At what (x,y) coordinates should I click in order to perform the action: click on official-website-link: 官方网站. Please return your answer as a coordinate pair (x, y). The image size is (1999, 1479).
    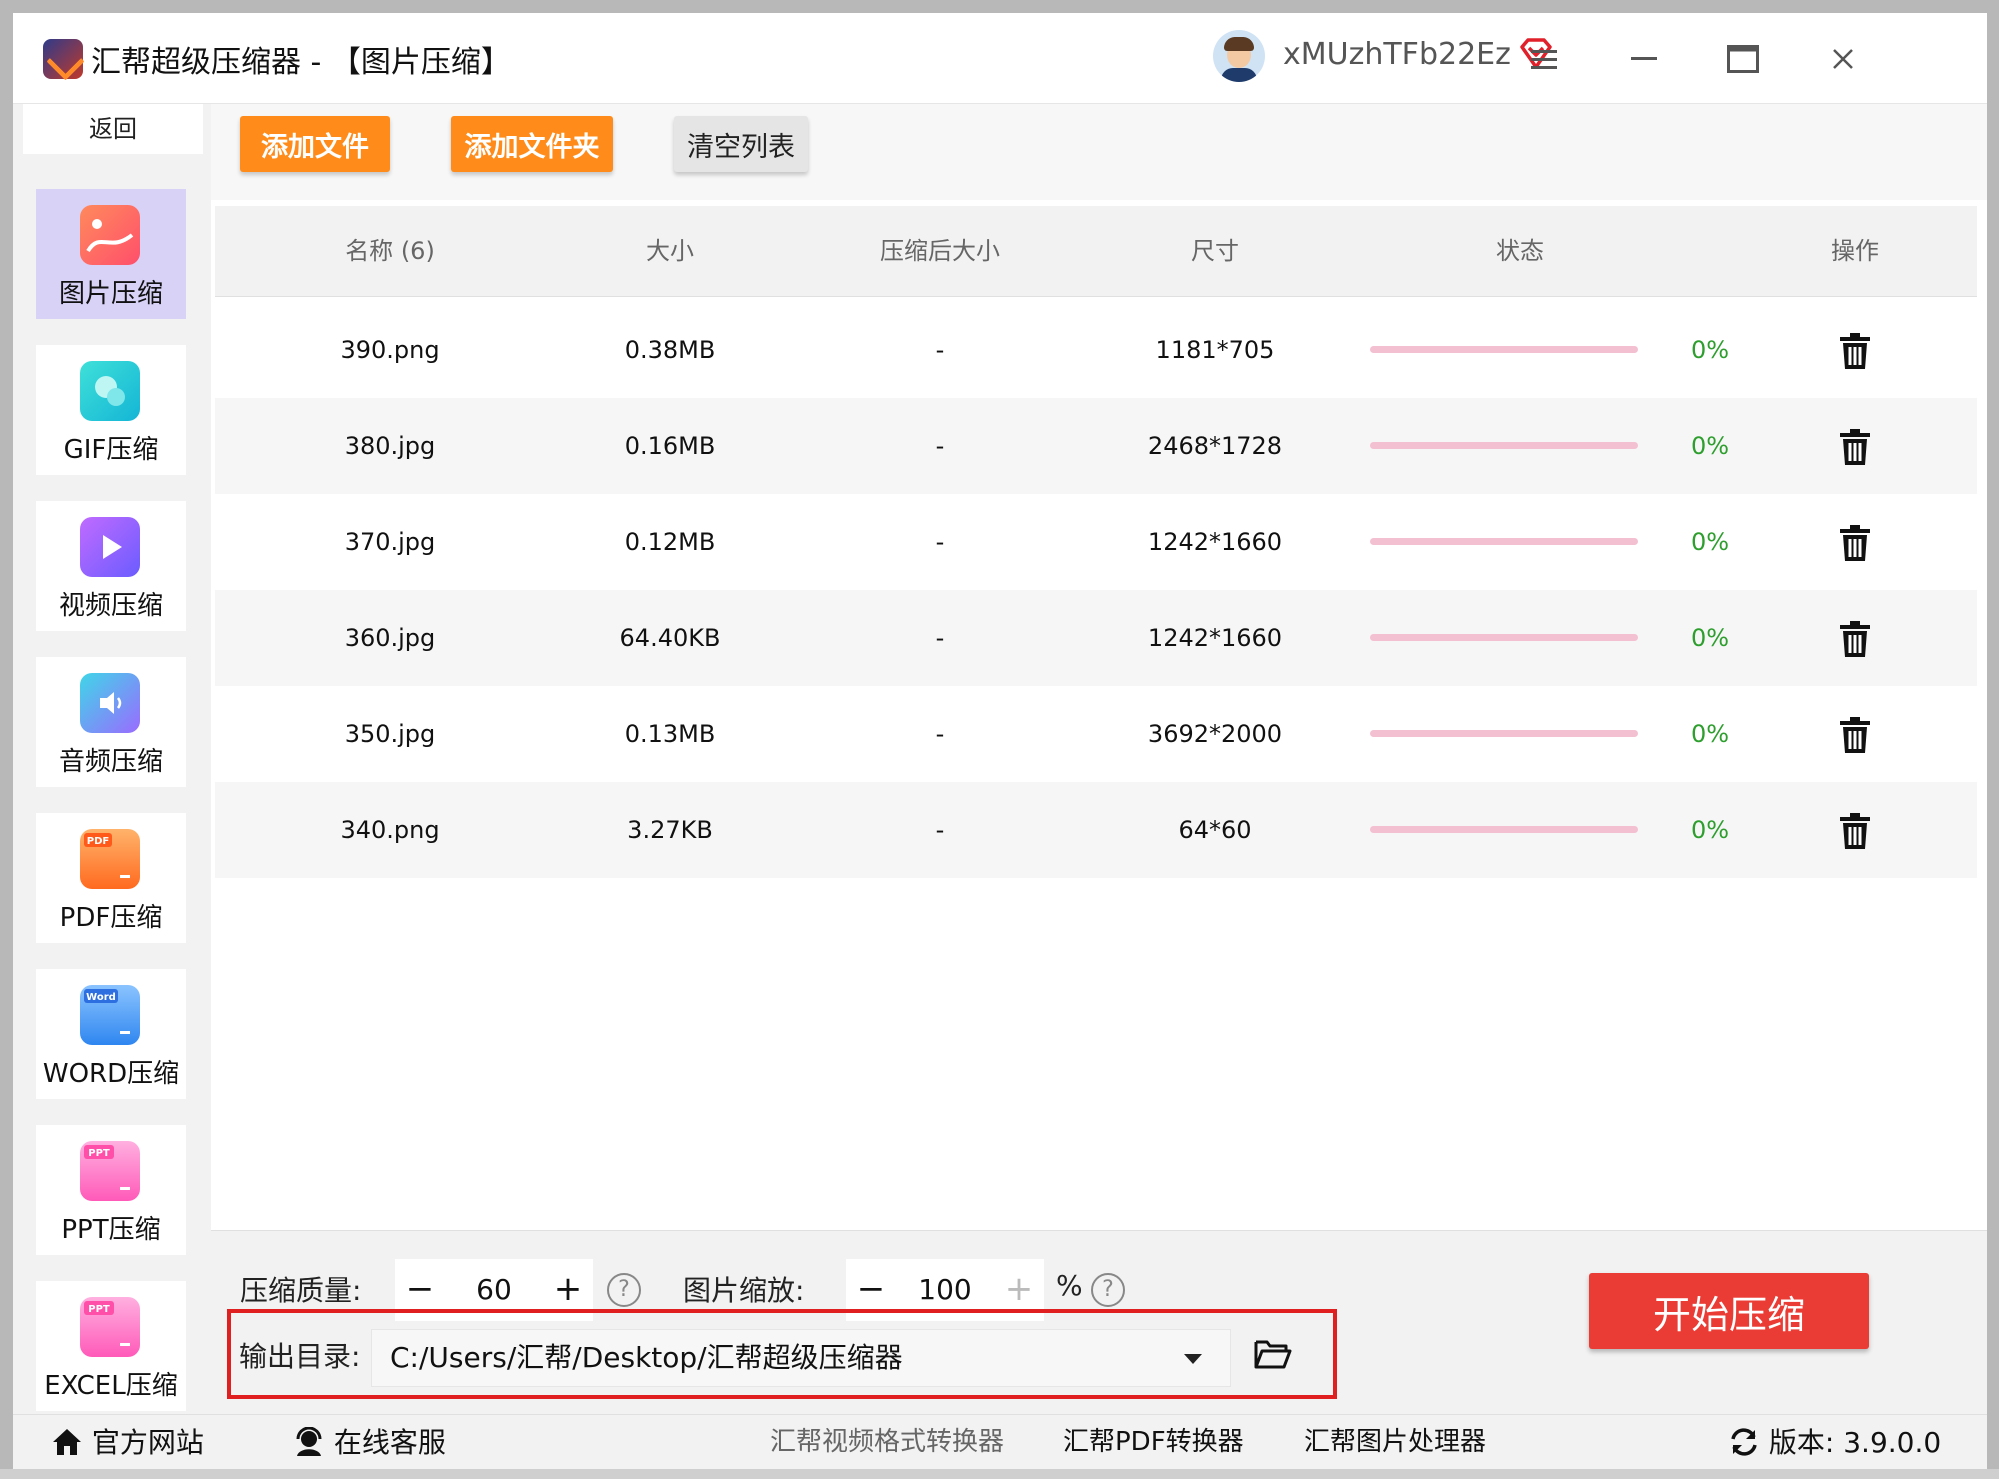
    Looking at the image, I should click on (127, 1442).